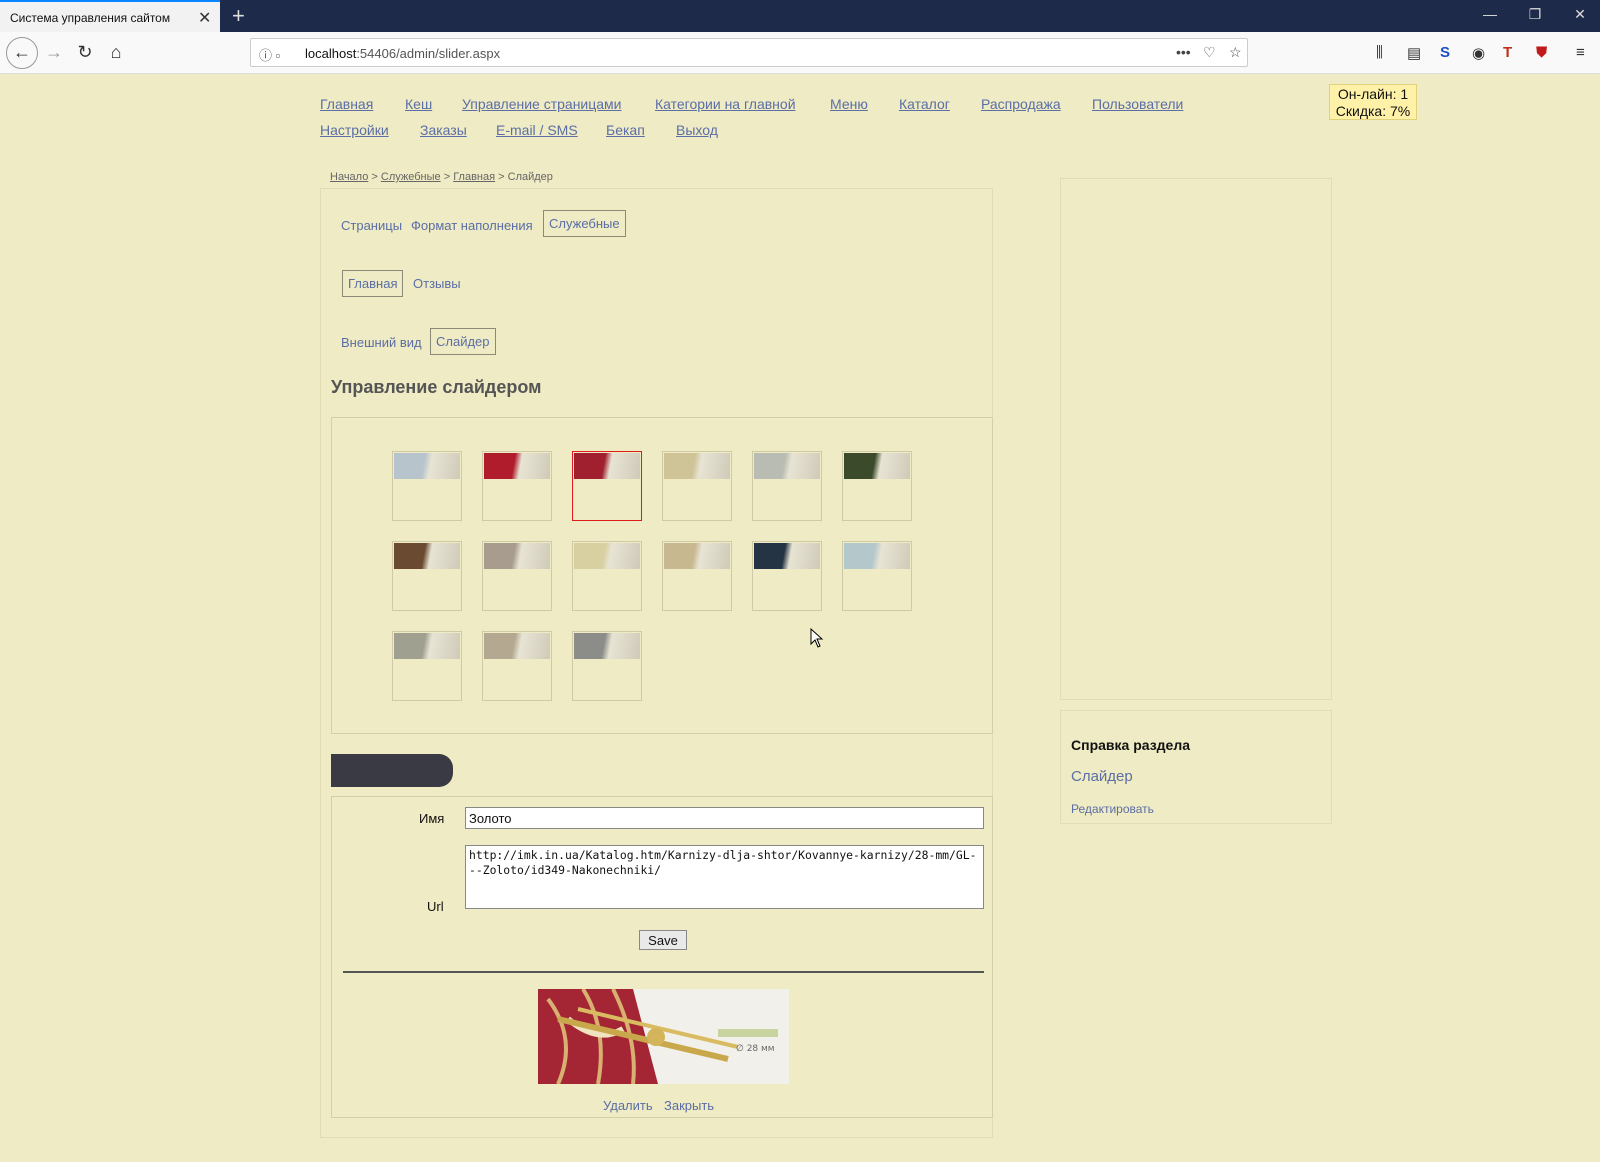 Image resolution: width=1600 pixels, height=1162 pixels. I want to click on name-label: Имя, so click(432, 818).